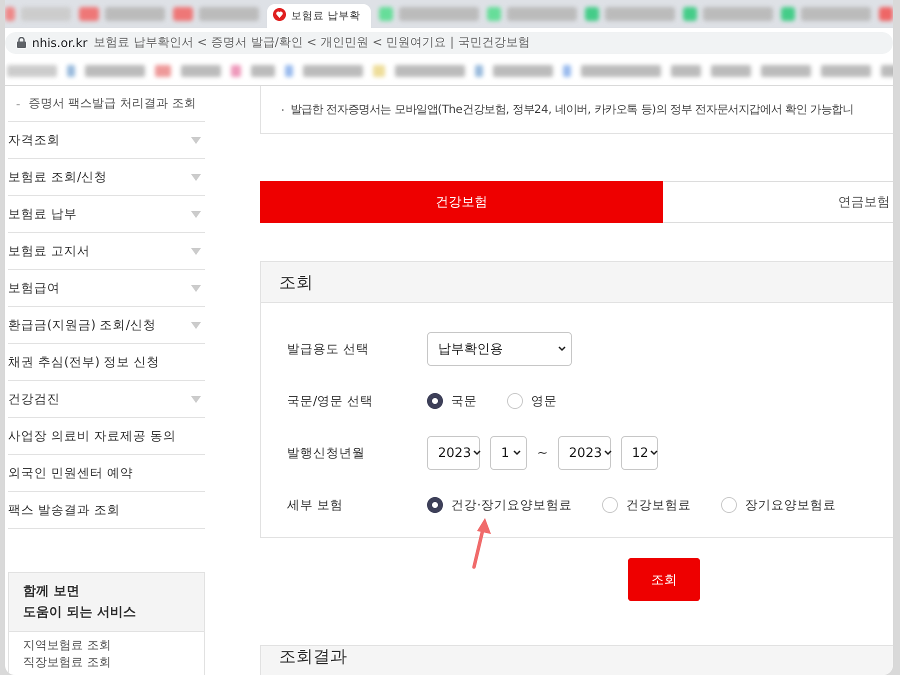 The image size is (900, 675). What do you see at coordinates (106, 214) in the screenshot?
I see `menu-item: 보험료 납부` at bounding box center [106, 214].